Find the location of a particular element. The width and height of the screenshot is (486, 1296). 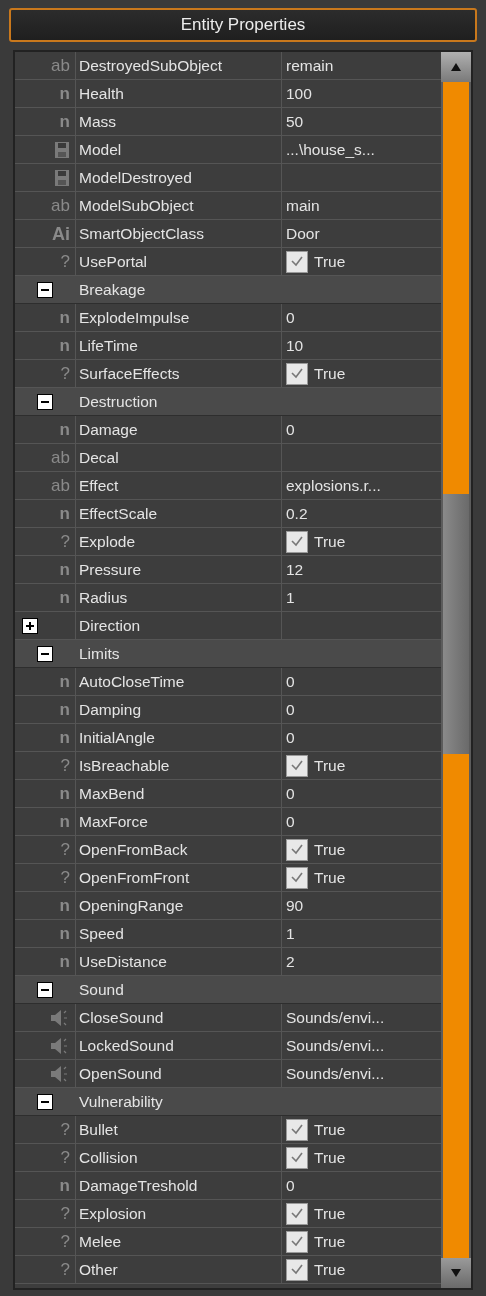

group-header: Destruction is located at coordinates (228, 402).